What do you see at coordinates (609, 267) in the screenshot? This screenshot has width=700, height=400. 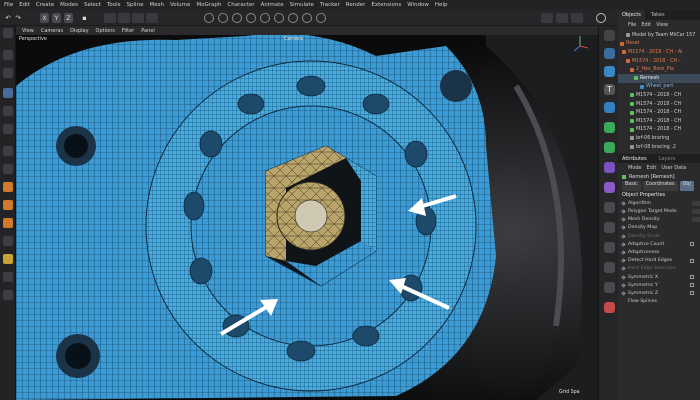 I see `camera-icon` at bounding box center [609, 267].